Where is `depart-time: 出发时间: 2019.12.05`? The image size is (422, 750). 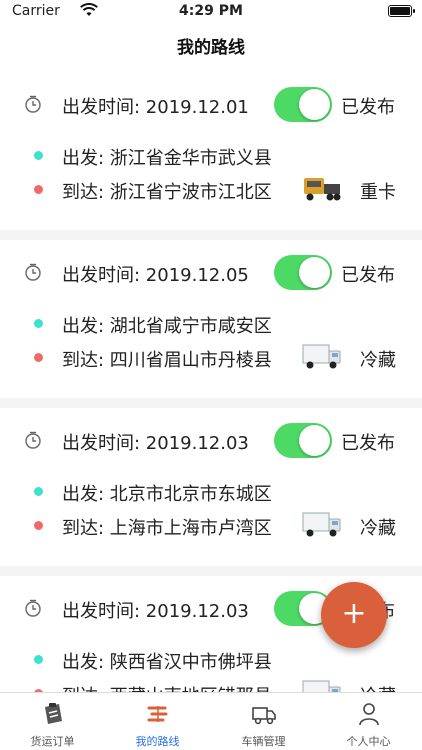
depart-time: 出发时间: 2019.12.05 is located at coordinates (155, 275).